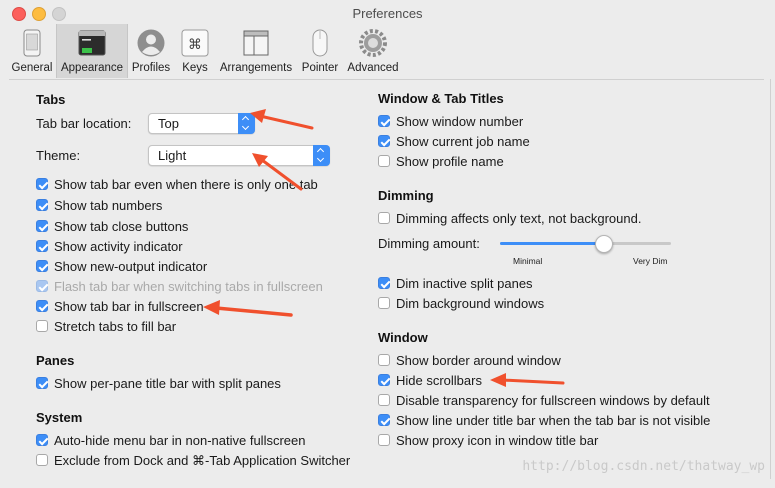 Image resolution: width=775 pixels, height=488 pixels. I want to click on command-key-icon: ⌘, so click(195, 43).